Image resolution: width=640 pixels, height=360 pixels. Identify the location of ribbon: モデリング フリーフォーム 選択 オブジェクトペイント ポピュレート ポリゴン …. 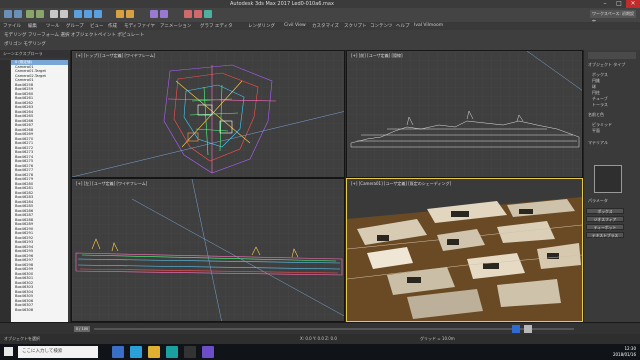
(320, 40).